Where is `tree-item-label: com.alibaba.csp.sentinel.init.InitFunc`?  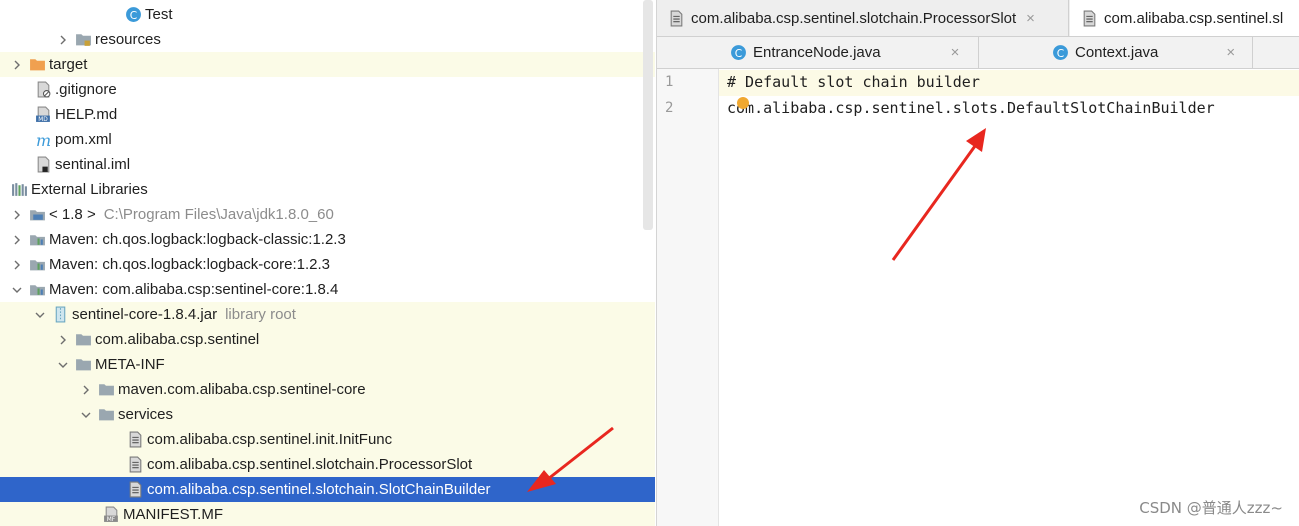 tree-item-label: com.alibaba.csp.sentinel.init.InitFunc is located at coordinates (270, 439).